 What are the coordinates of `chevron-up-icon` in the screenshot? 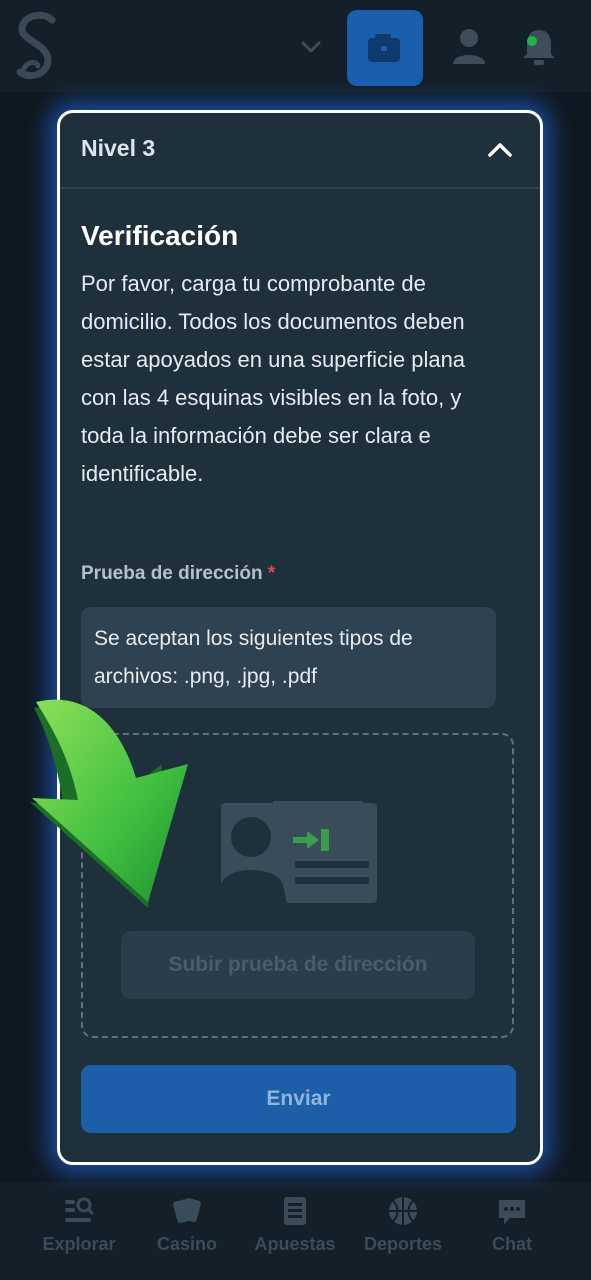 It's located at (500, 150).